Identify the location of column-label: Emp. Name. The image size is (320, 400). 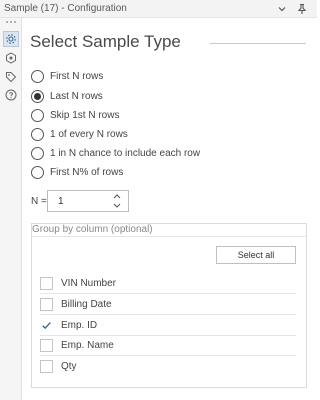
(87, 345).